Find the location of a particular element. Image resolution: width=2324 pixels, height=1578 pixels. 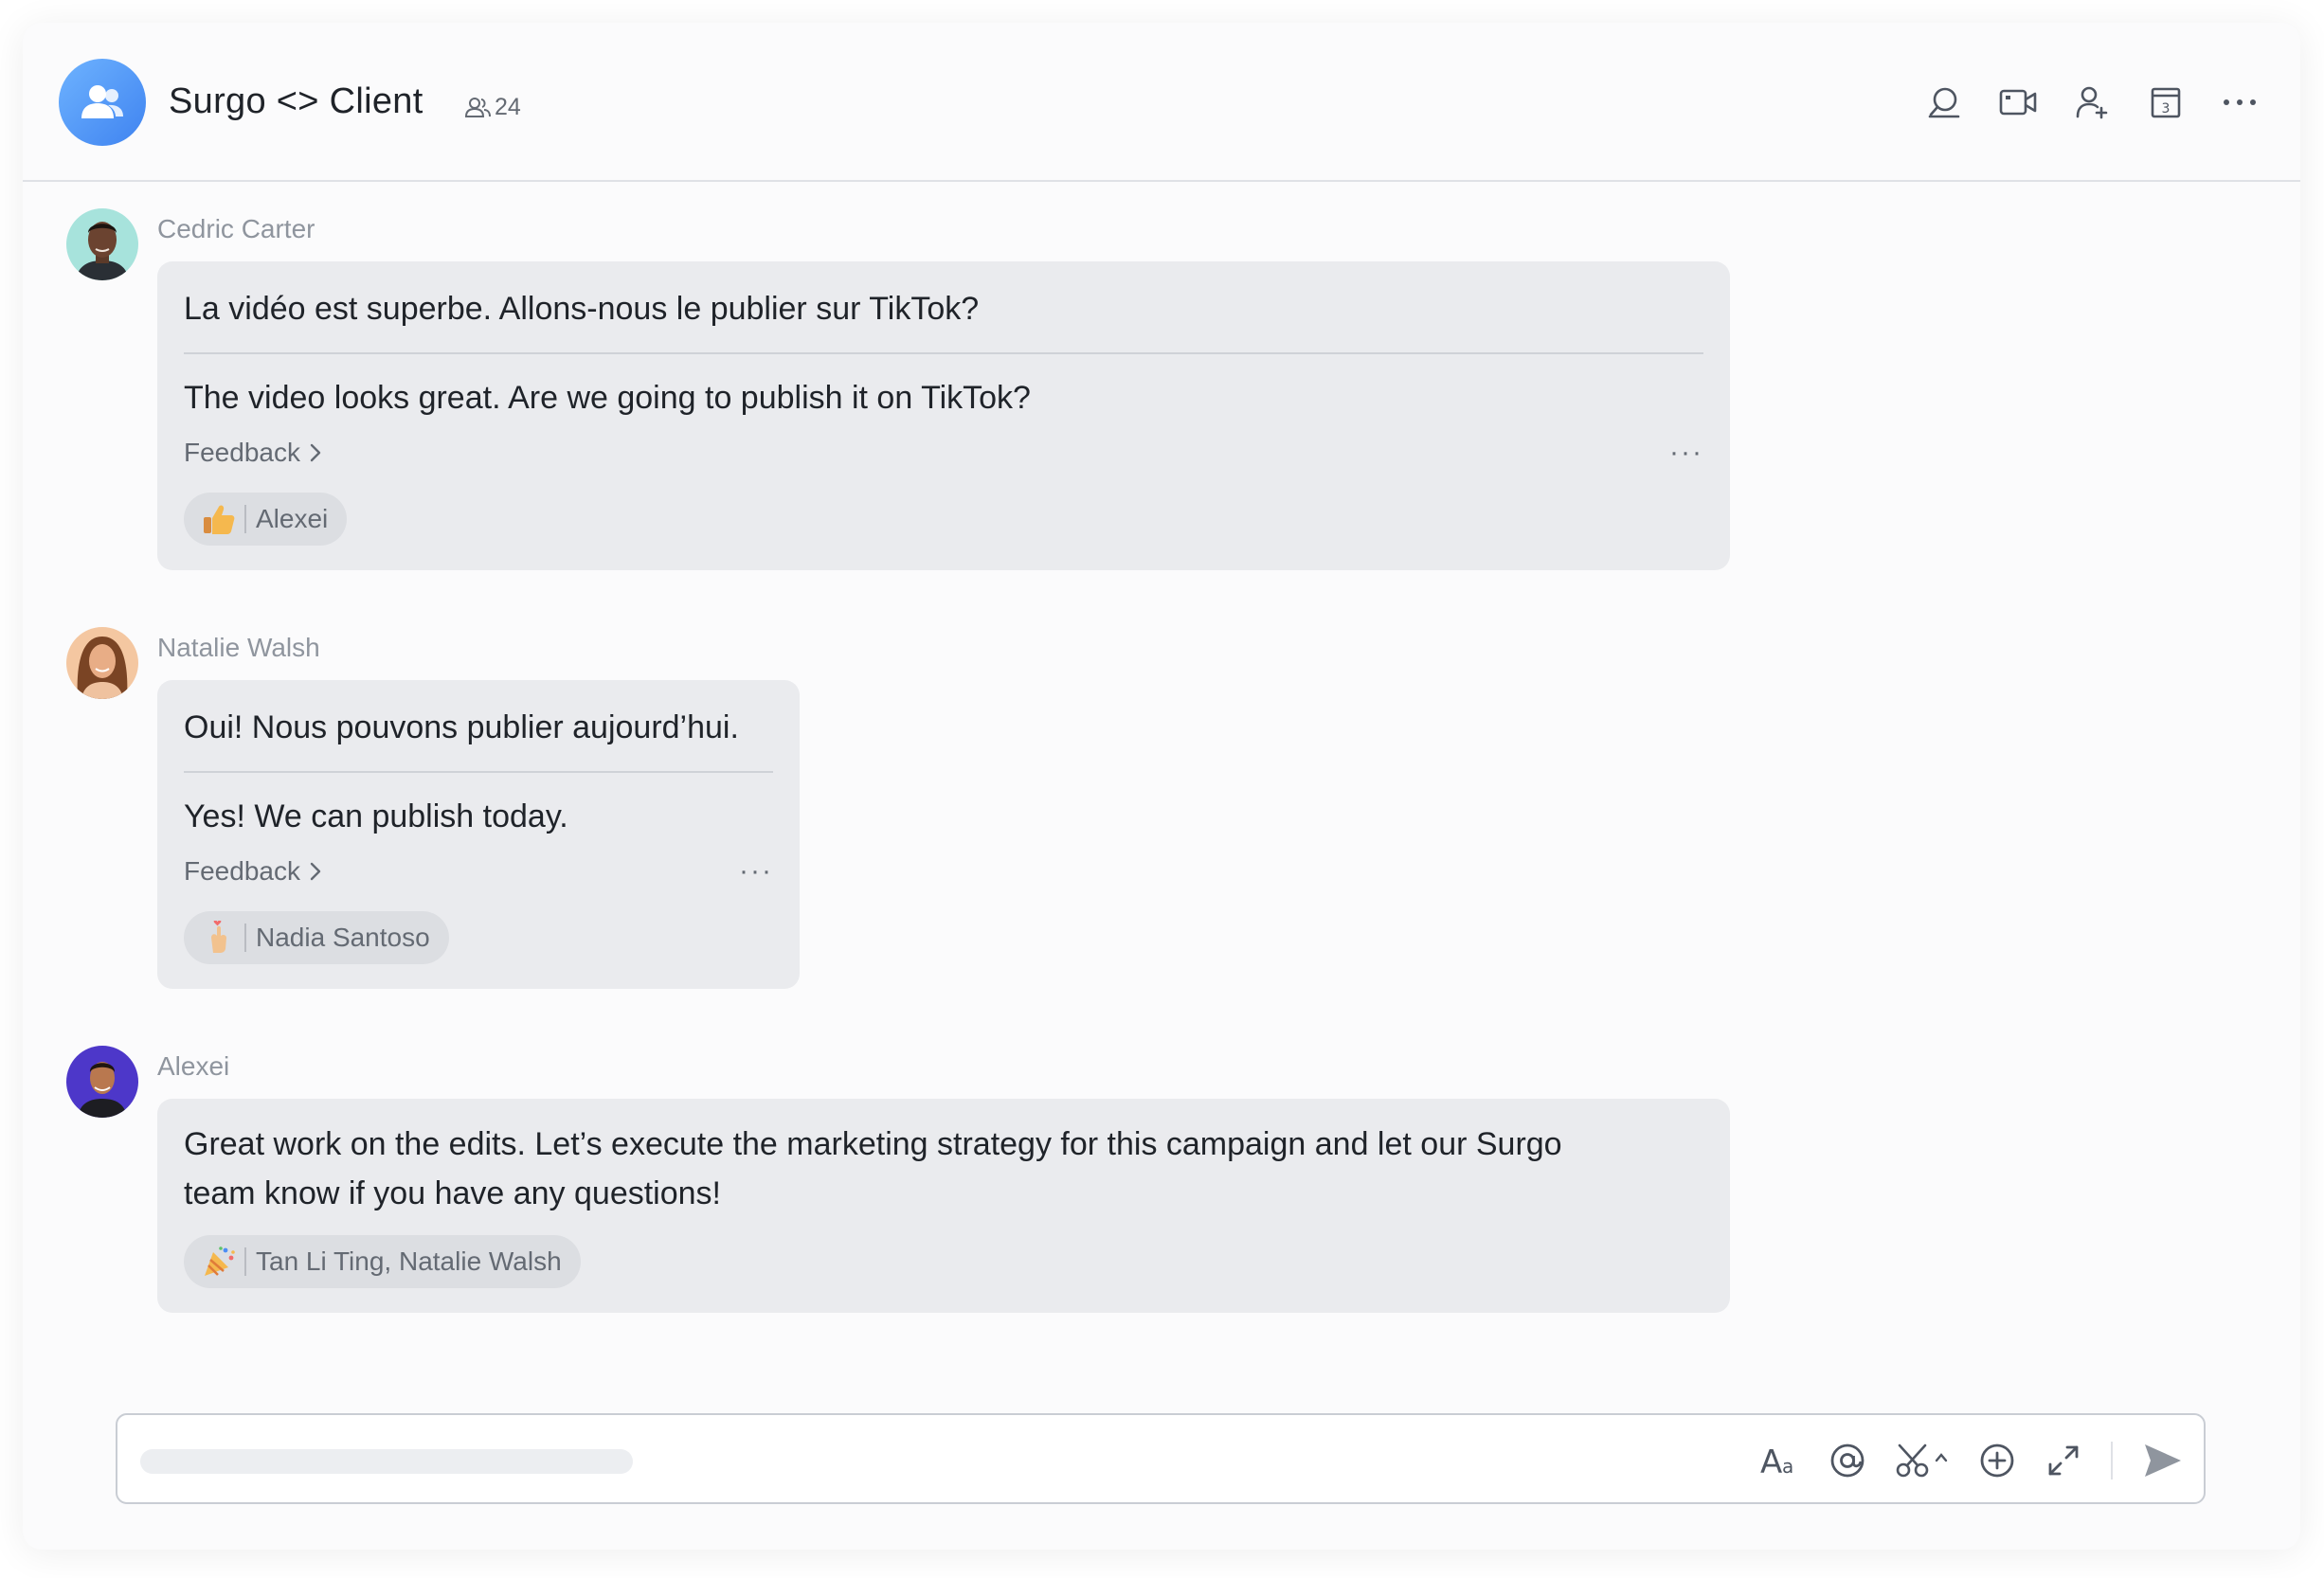

message-translation-text: Yes! We can publish today. is located at coordinates (376, 816).